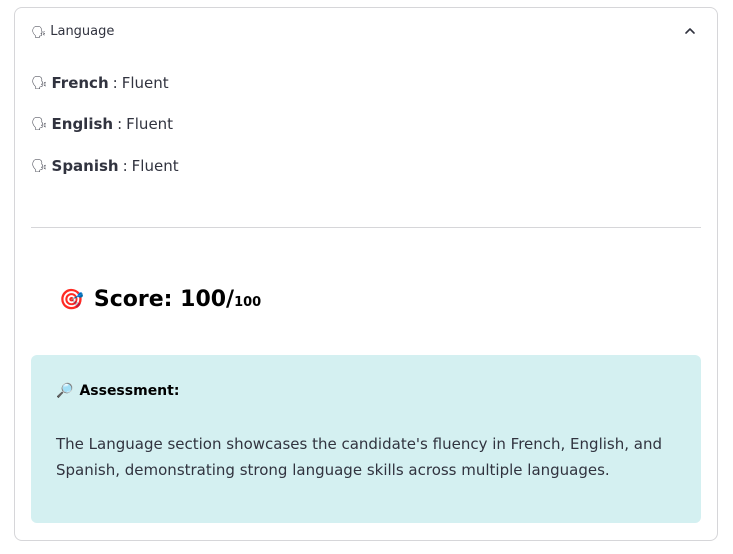 This screenshot has width=733, height=554. I want to click on assessment-title-label: Assessment:, so click(129, 391).